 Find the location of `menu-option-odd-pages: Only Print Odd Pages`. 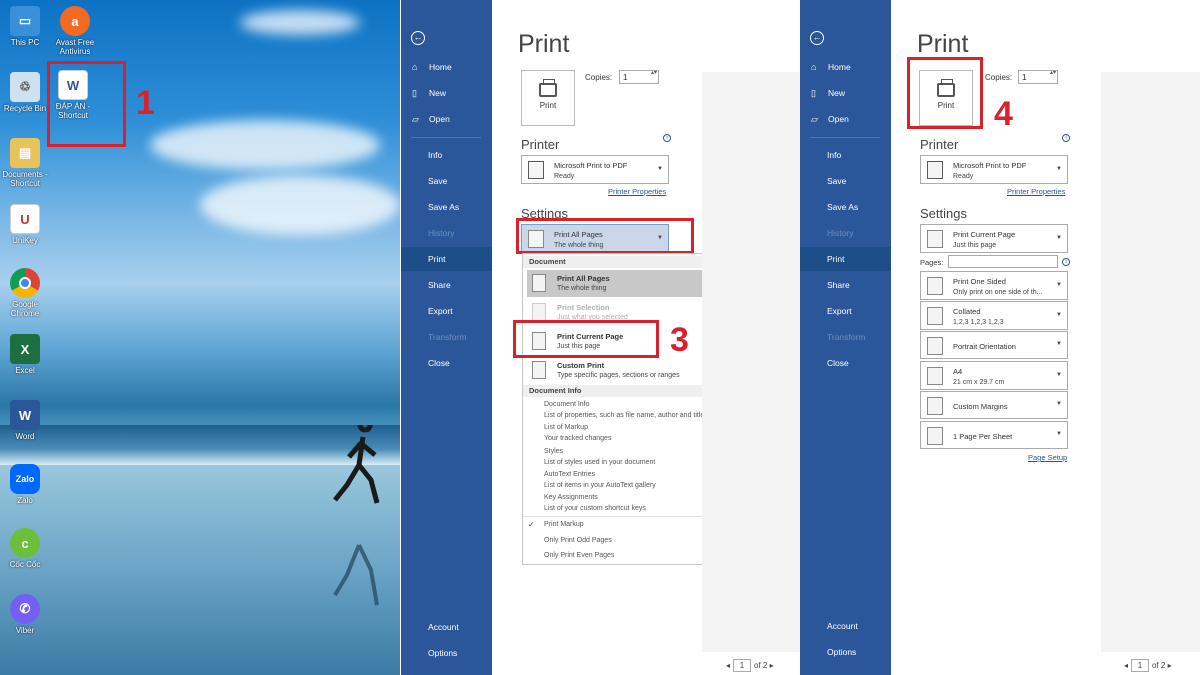

menu-option-odd-pages: Only Print Odd Pages is located at coordinates (578, 540).